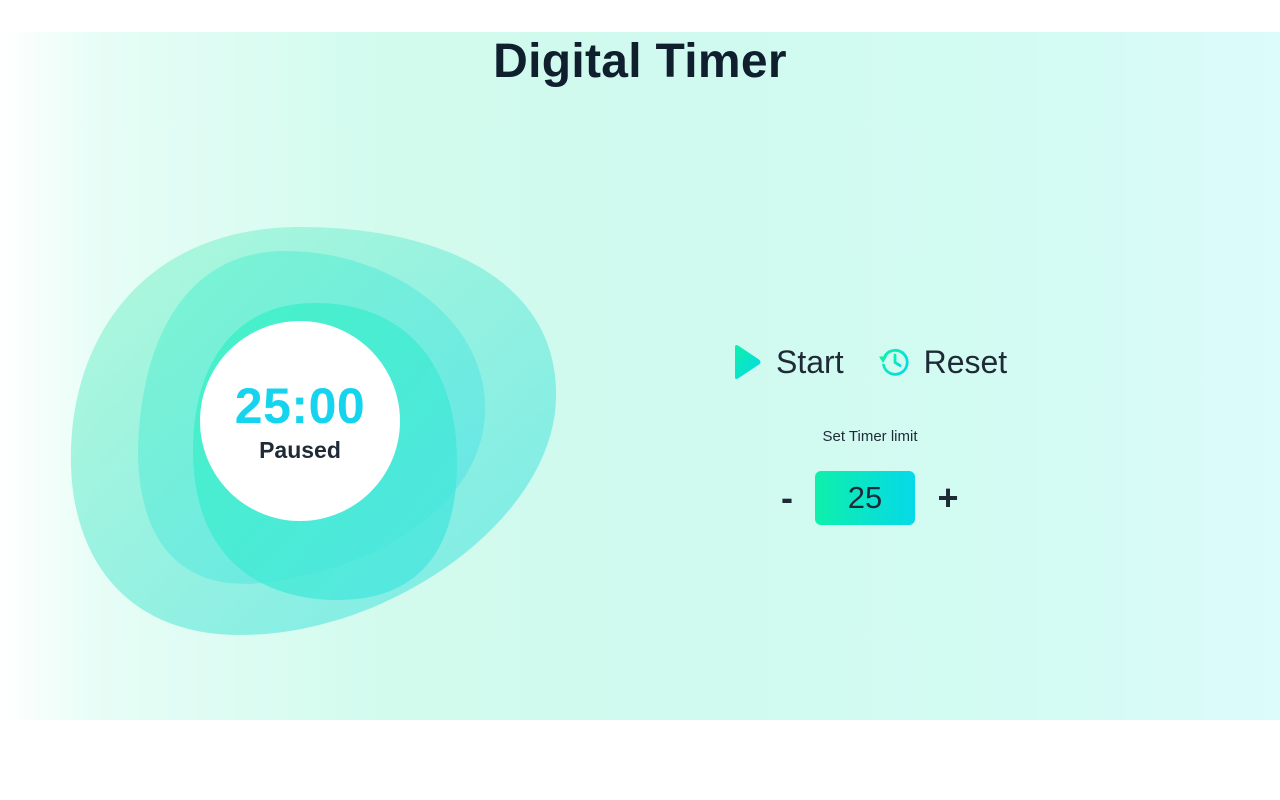 This screenshot has height=800, width=1280. What do you see at coordinates (300, 405) in the screenshot?
I see `timer-time: 25:00` at bounding box center [300, 405].